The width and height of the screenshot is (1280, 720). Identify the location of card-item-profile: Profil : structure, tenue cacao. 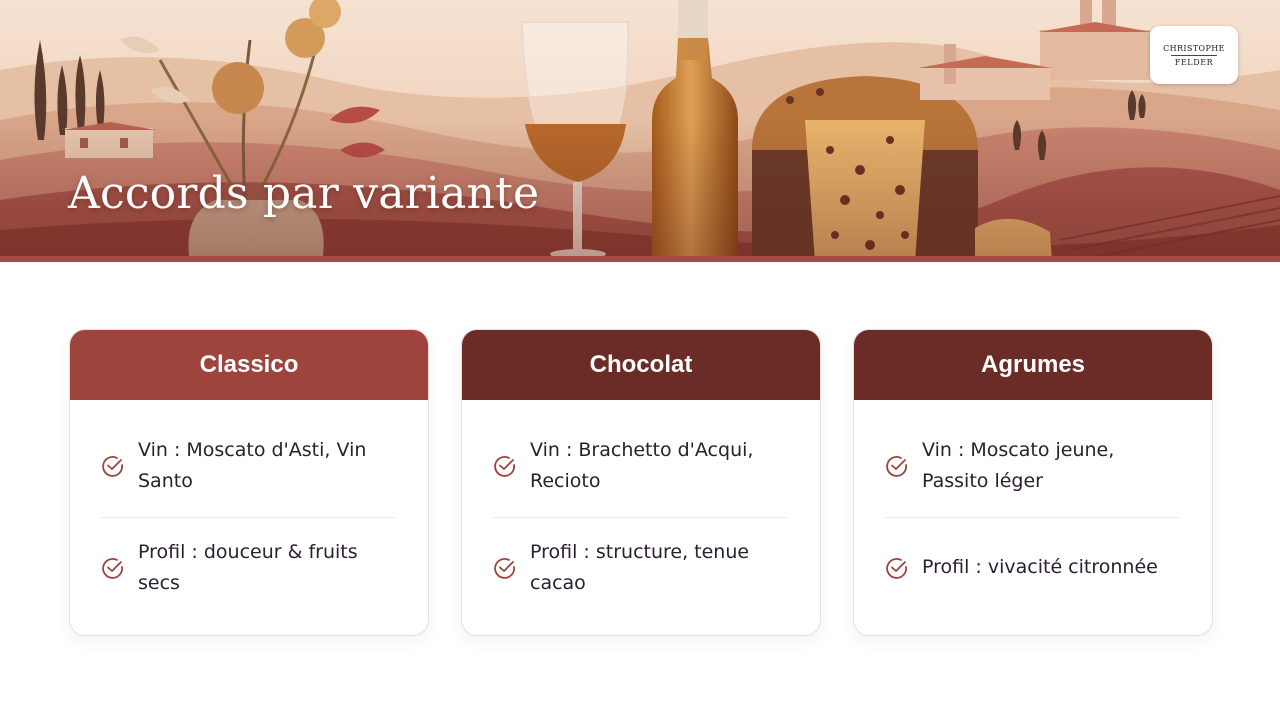
(642, 568).